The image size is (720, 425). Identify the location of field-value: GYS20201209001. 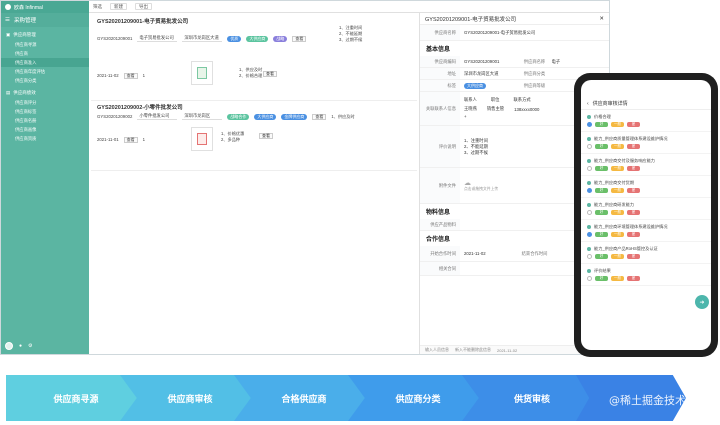
(491, 61).